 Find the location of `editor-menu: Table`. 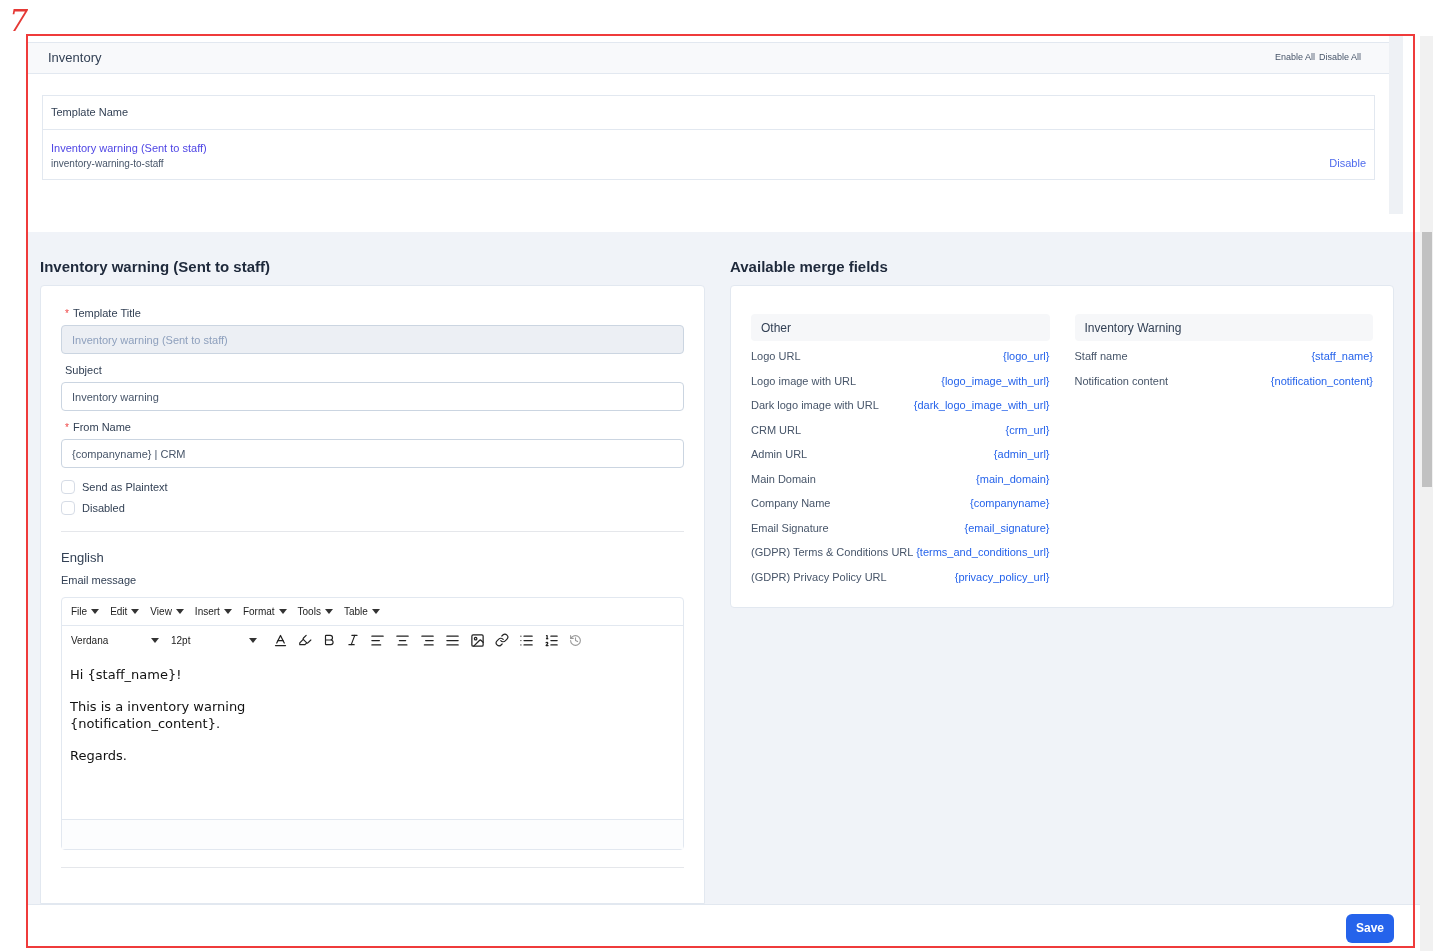

editor-menu: Table is located at coordinates (361, 611).